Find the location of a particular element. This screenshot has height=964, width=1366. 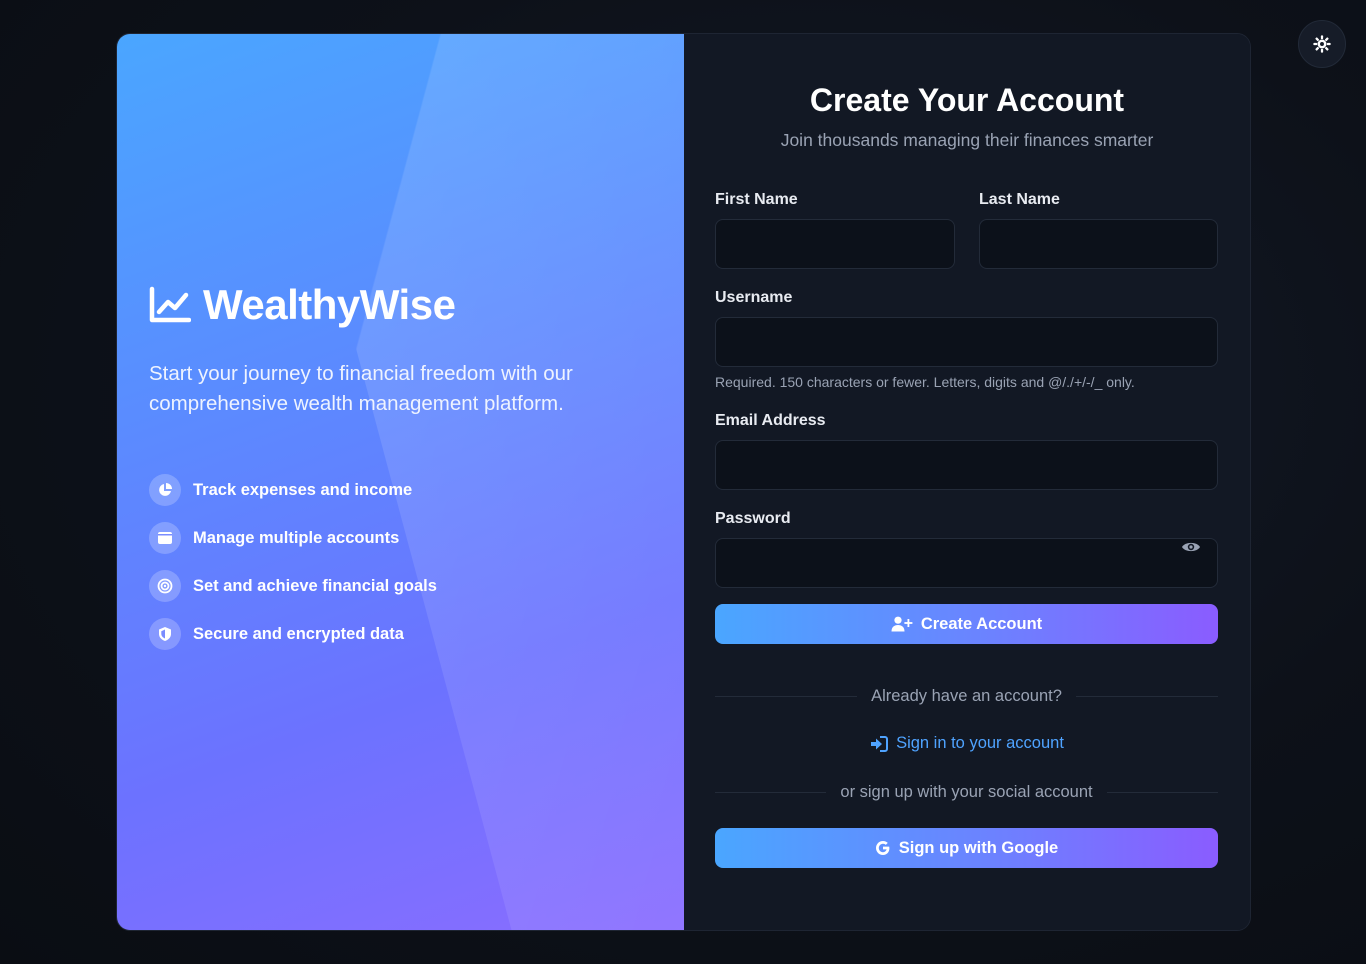

theme-toggle-button is located at coordinates (1322, 44).